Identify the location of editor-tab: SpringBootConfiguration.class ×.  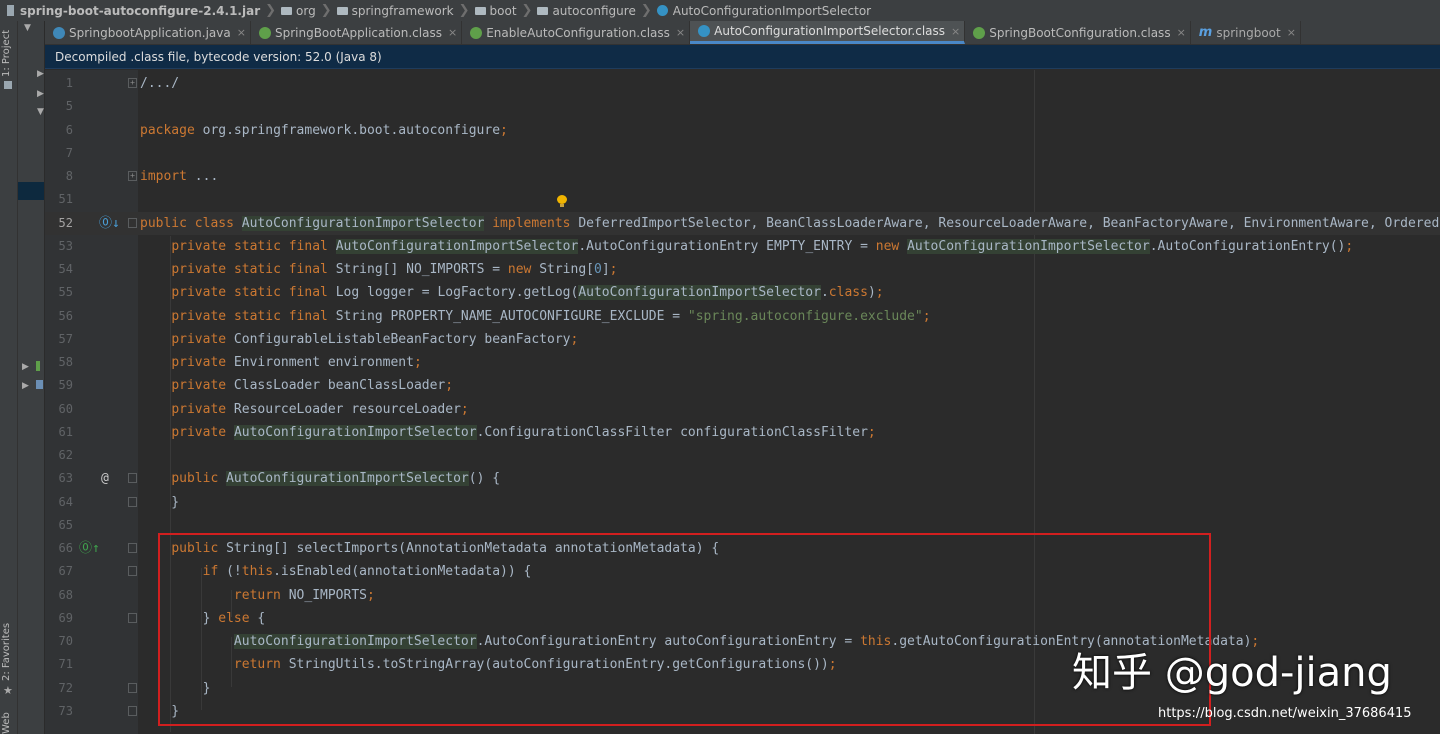
(1078, 32).